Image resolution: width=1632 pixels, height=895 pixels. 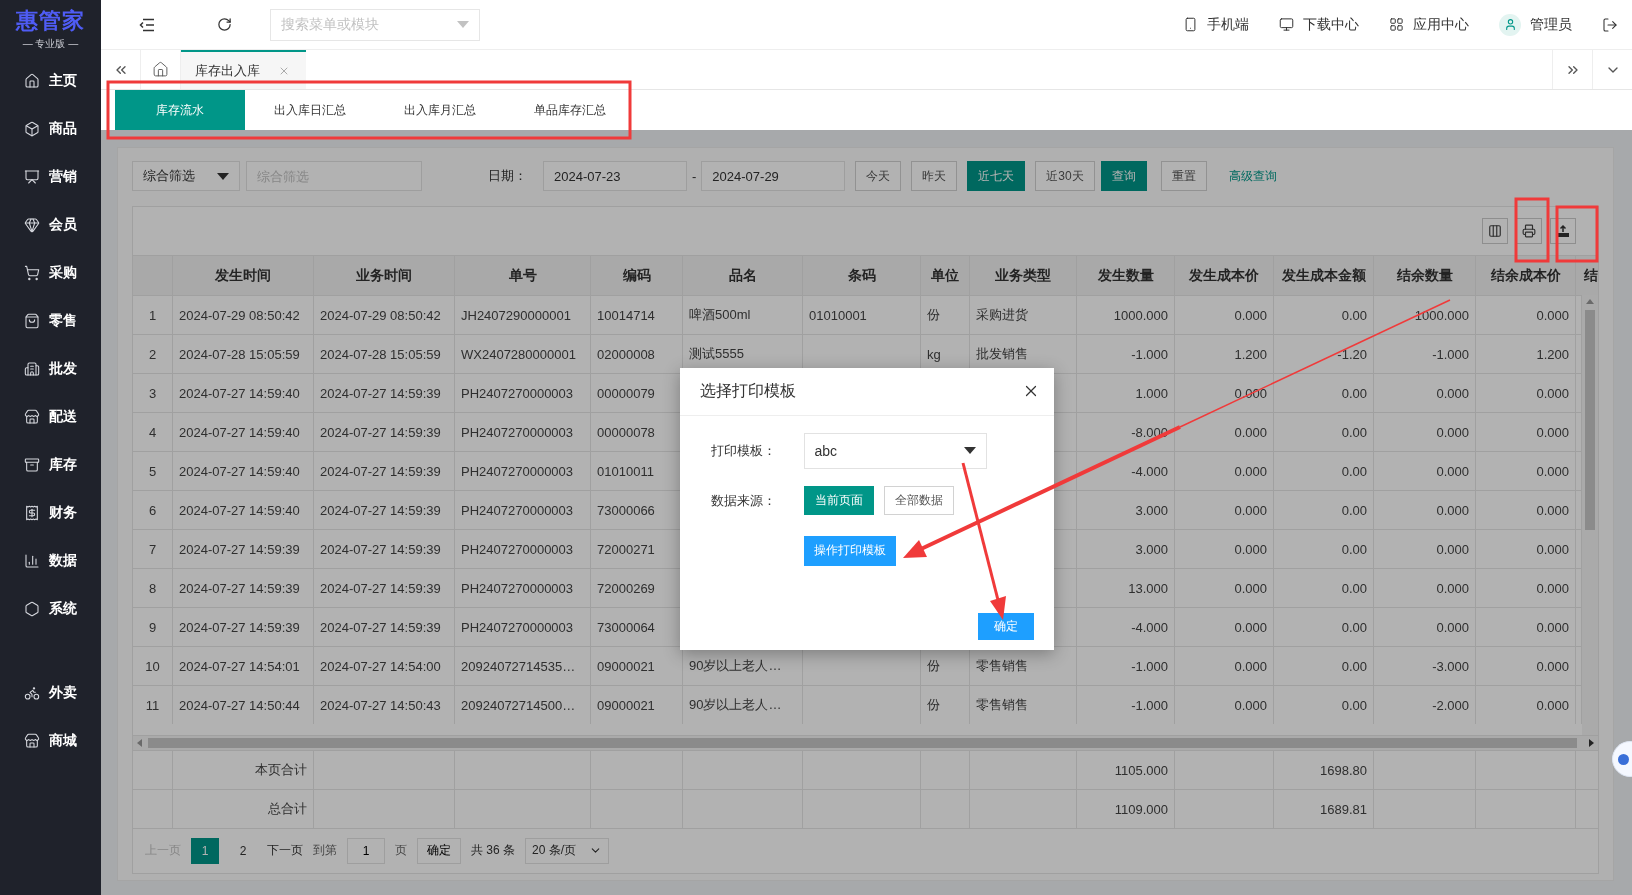 I want to click on page-tab: 库存出入库, so click(x=243, y=69).